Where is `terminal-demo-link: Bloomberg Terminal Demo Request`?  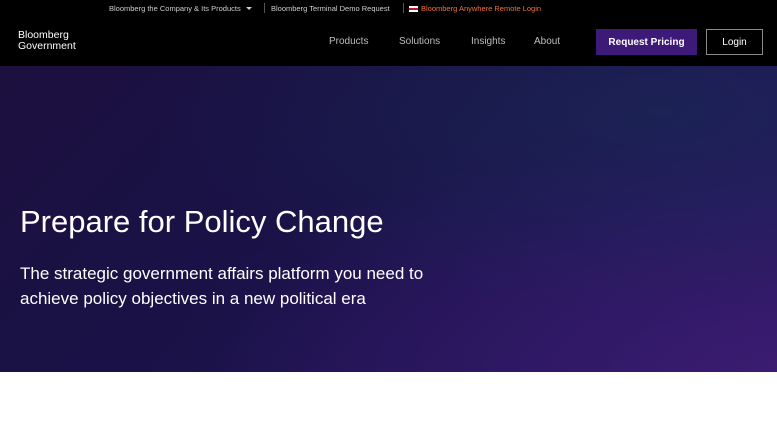
terminal-demo-link: Bloomberg Terminal Demo Request is located at coordinates (330, 8).